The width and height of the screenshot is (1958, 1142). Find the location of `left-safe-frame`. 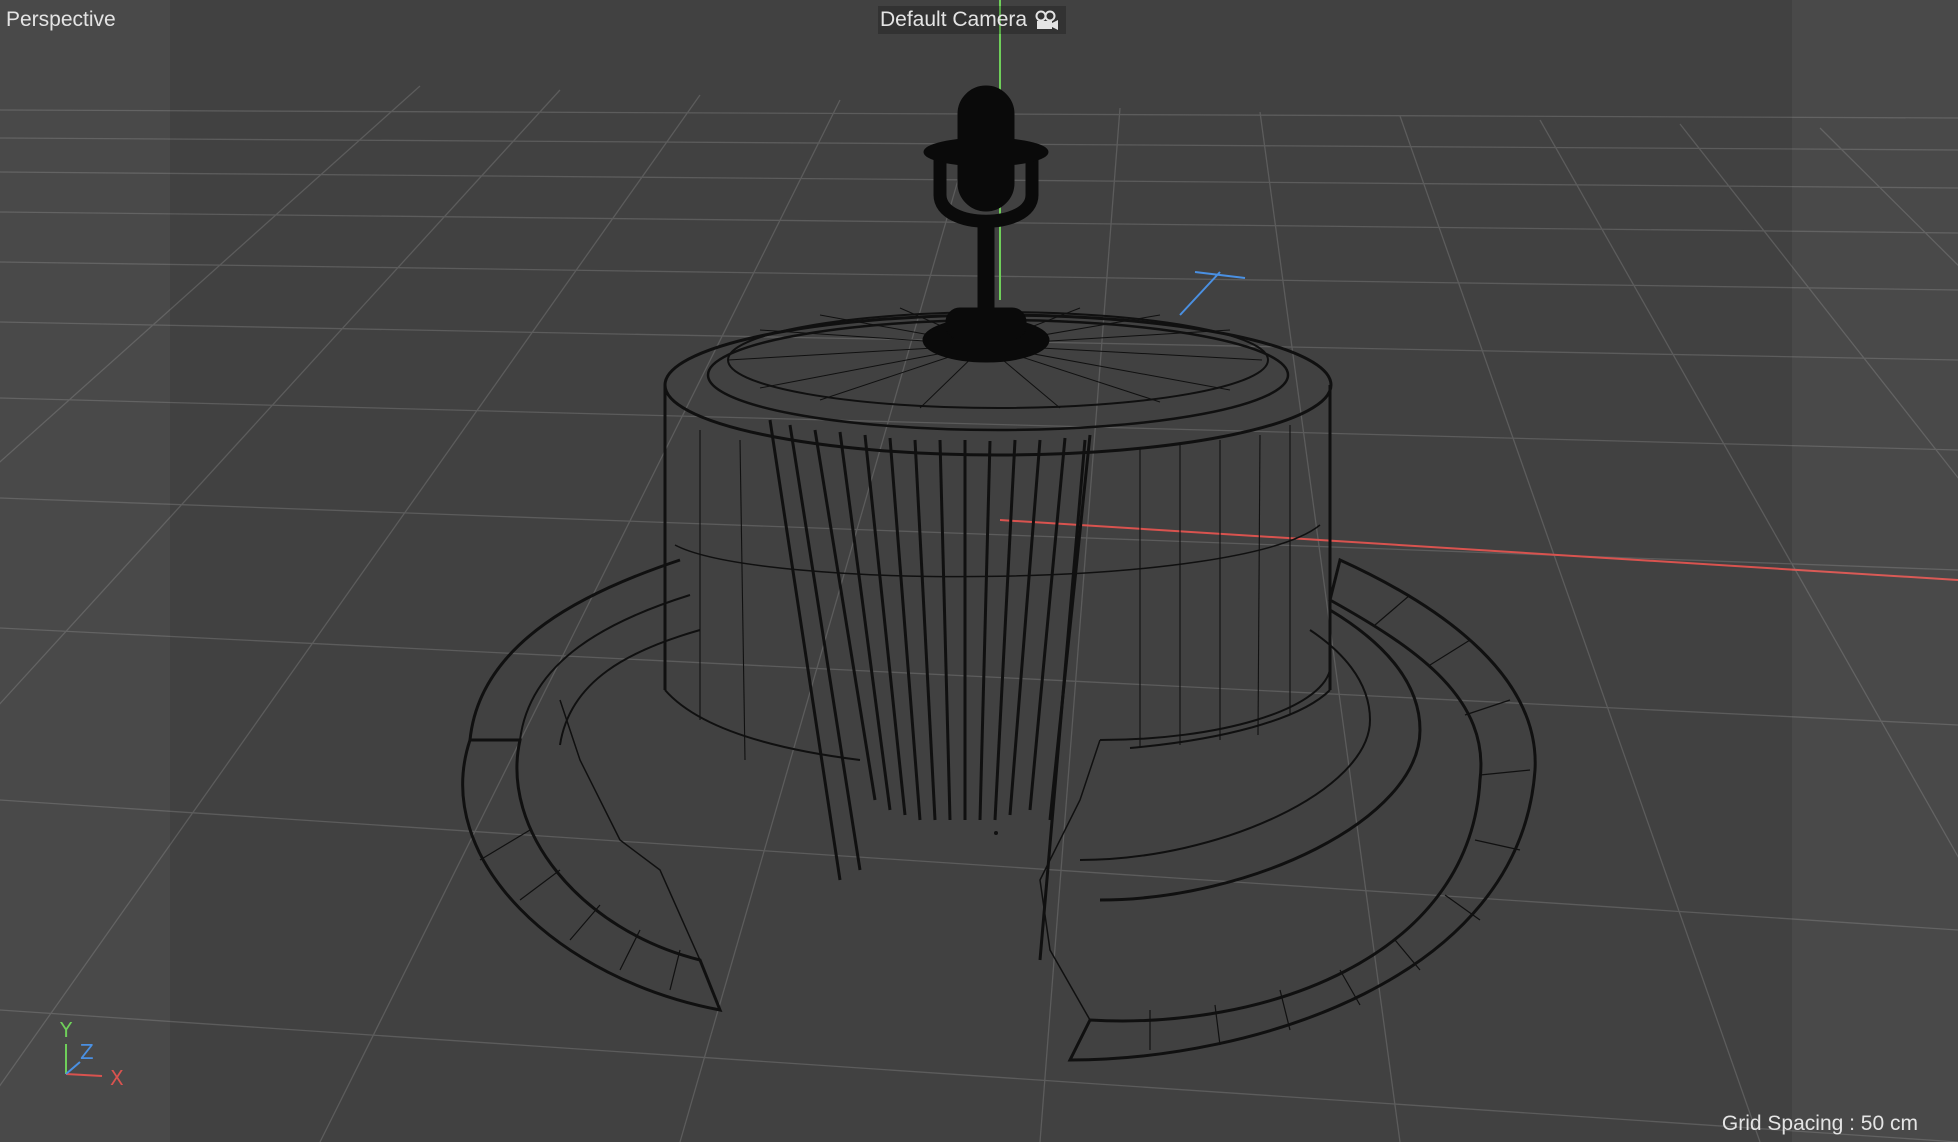

left-safe-frame is located at coordinates (85, 571).